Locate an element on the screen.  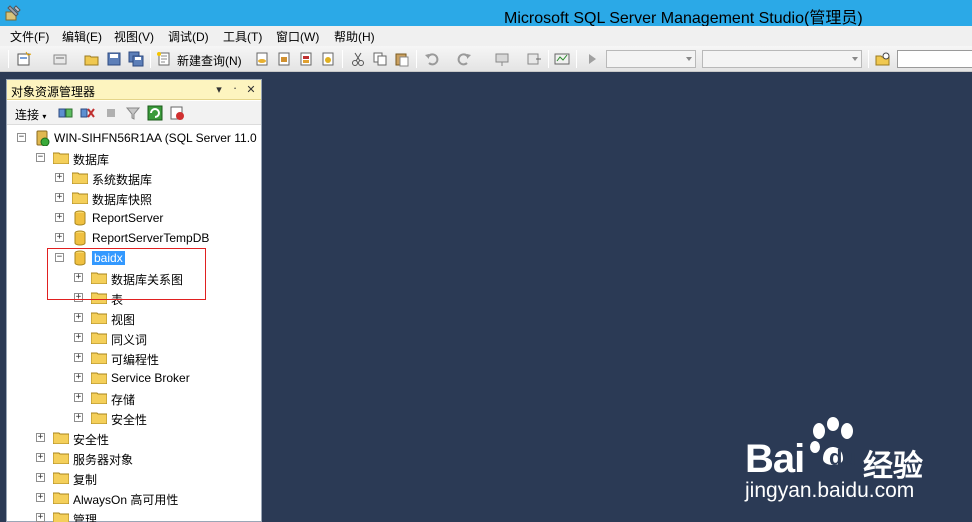
save-icon is located at coordinates (114, 59).